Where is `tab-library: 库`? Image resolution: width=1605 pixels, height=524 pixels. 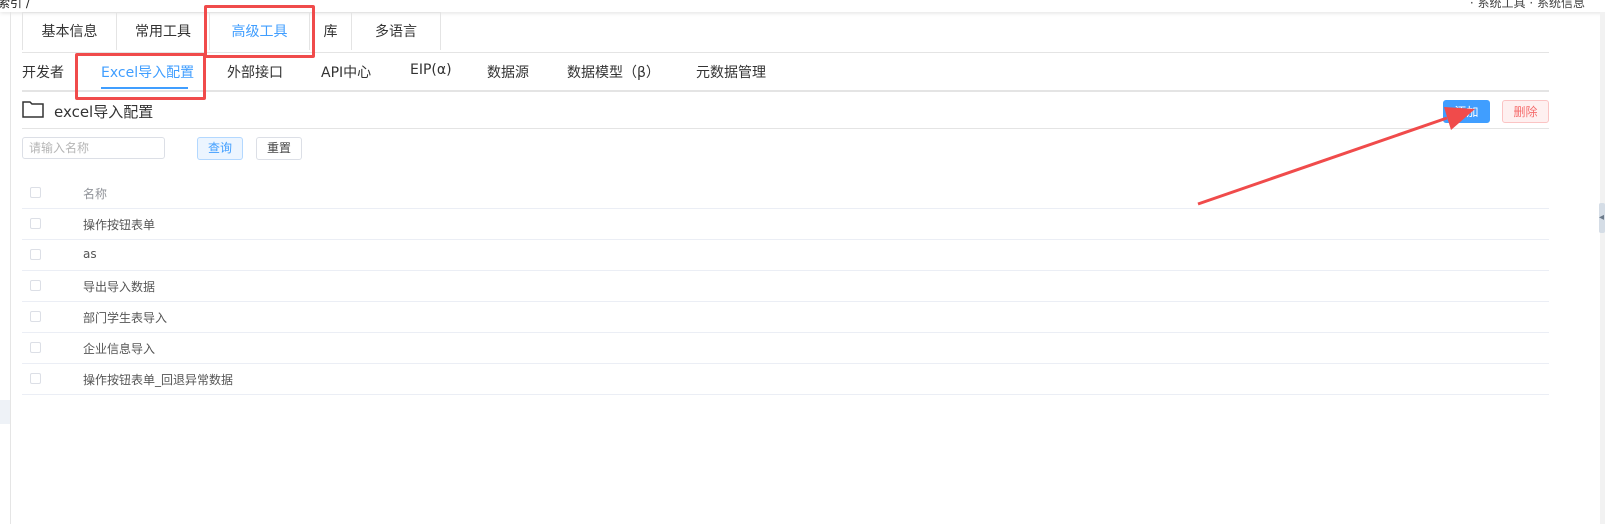
tab-library: 库 is located at coordinates (331, 31).